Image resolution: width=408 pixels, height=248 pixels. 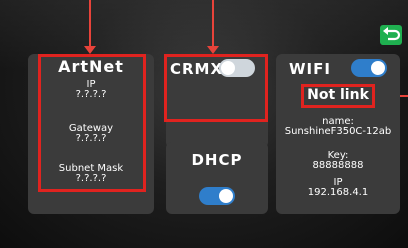 What do you see at coordinates (197, 69) in the screenshot?
I see `crmx-label: CRMX` at bounding box center [197, 69].